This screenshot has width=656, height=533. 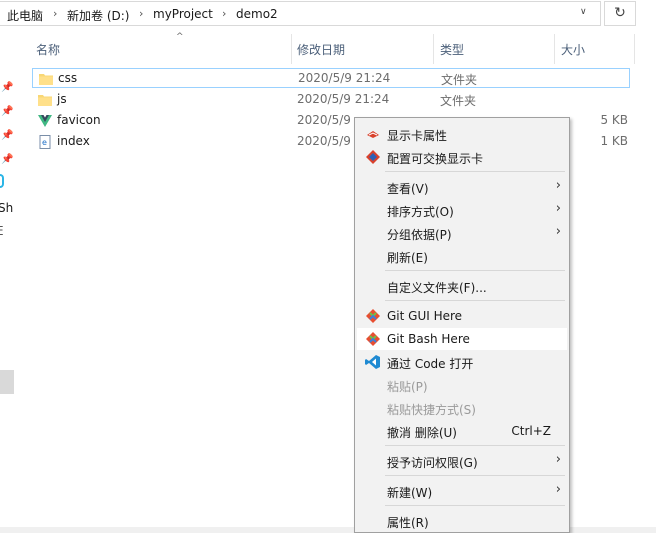 I want to click on menu-item-open-with-code: 通过 Code 打开, so click(x=462, y=362).